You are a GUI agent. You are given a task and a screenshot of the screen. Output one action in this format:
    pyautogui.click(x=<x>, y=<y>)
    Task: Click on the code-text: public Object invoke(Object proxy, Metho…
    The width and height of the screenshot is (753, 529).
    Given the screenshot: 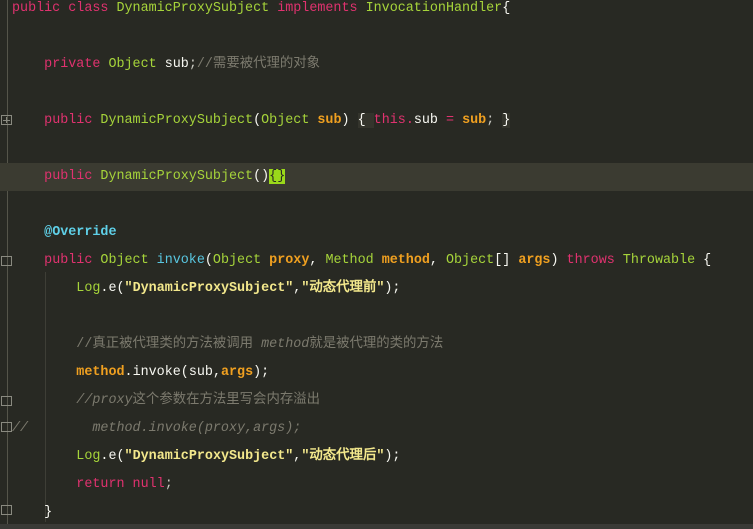 What is the action you would take?
    pyautogui.click(x=361, y=261)
    